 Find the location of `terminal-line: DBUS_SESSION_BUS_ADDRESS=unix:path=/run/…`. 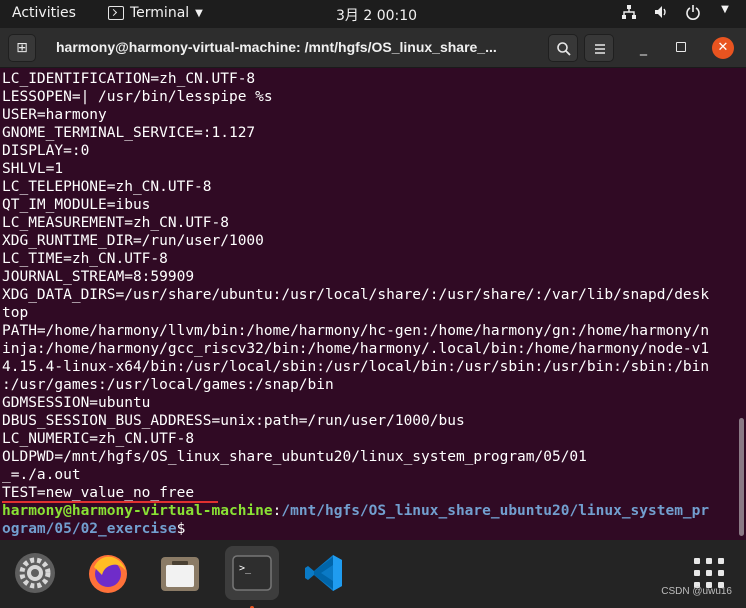

terminal-line: DBUS_SESSION_BUS_ADDRESS=unix:path=/run/… is located at coordinates (233, 421).